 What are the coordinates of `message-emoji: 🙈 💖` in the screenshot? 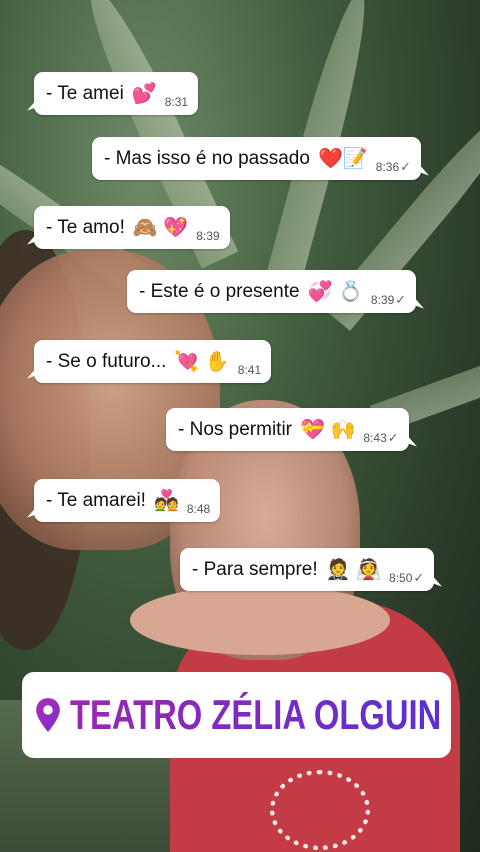 It's located at (160, 227).